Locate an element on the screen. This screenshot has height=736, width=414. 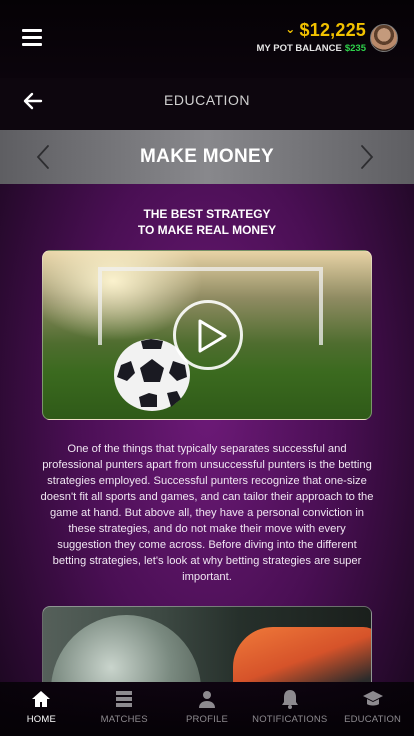
soccer-ball-image is located at coordinates (126, 648).